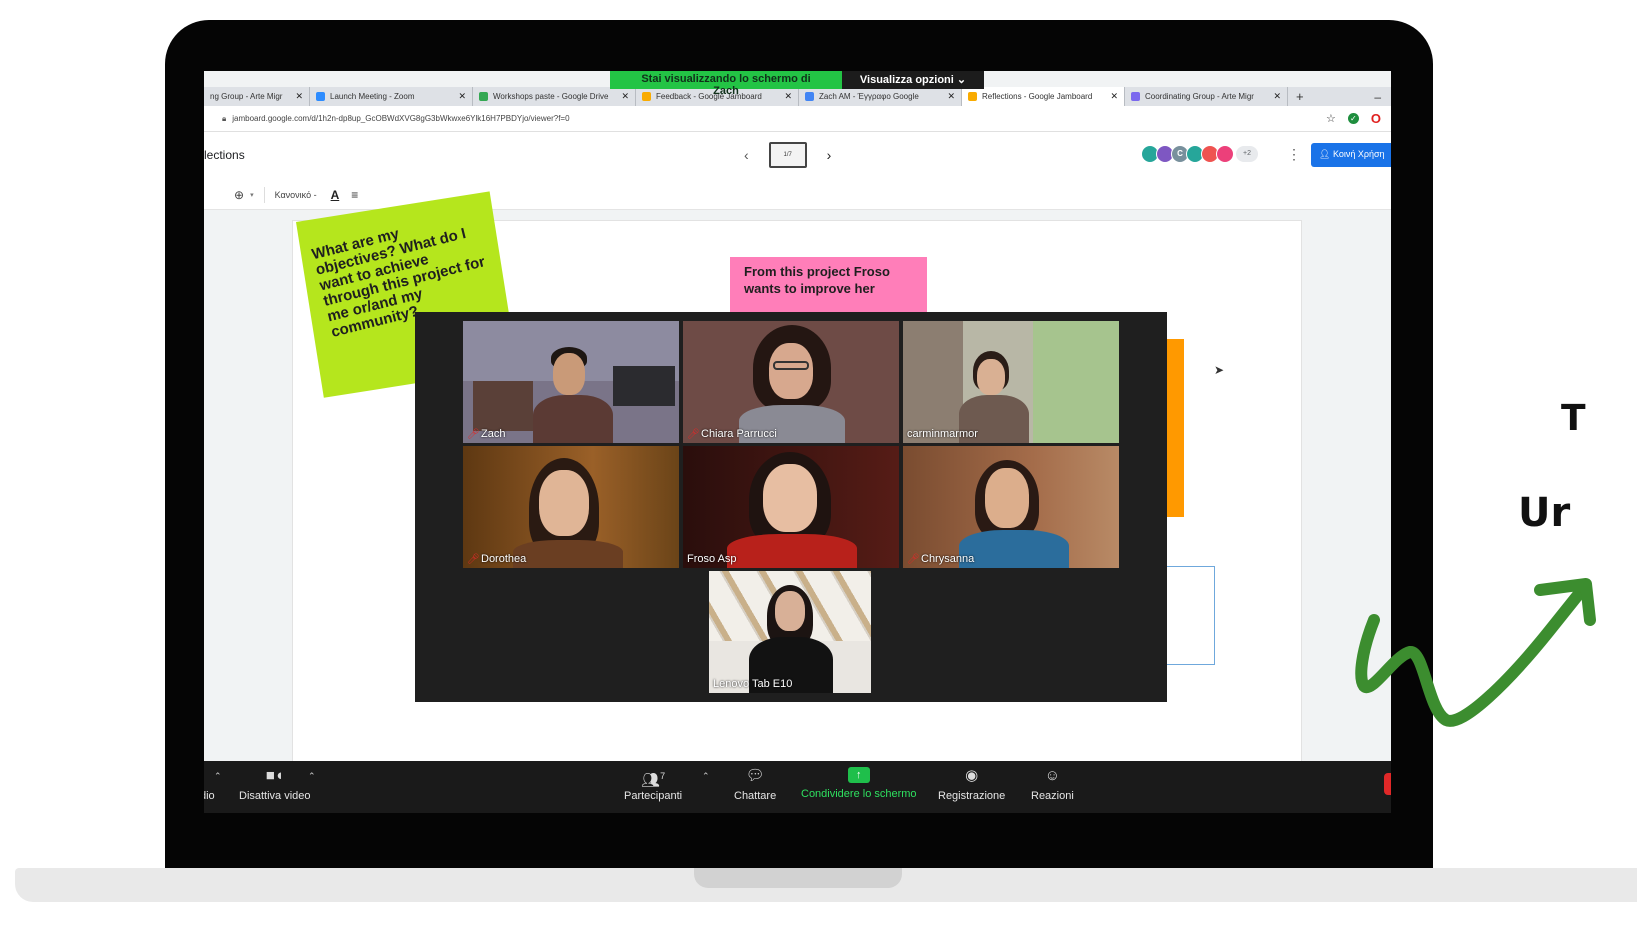 The height and width of the screenshot is (938, 1637). Describe the element at coordinates (571, 382) in the screenshot. I see `video-tile: 🎤︎ Zach` at that location.